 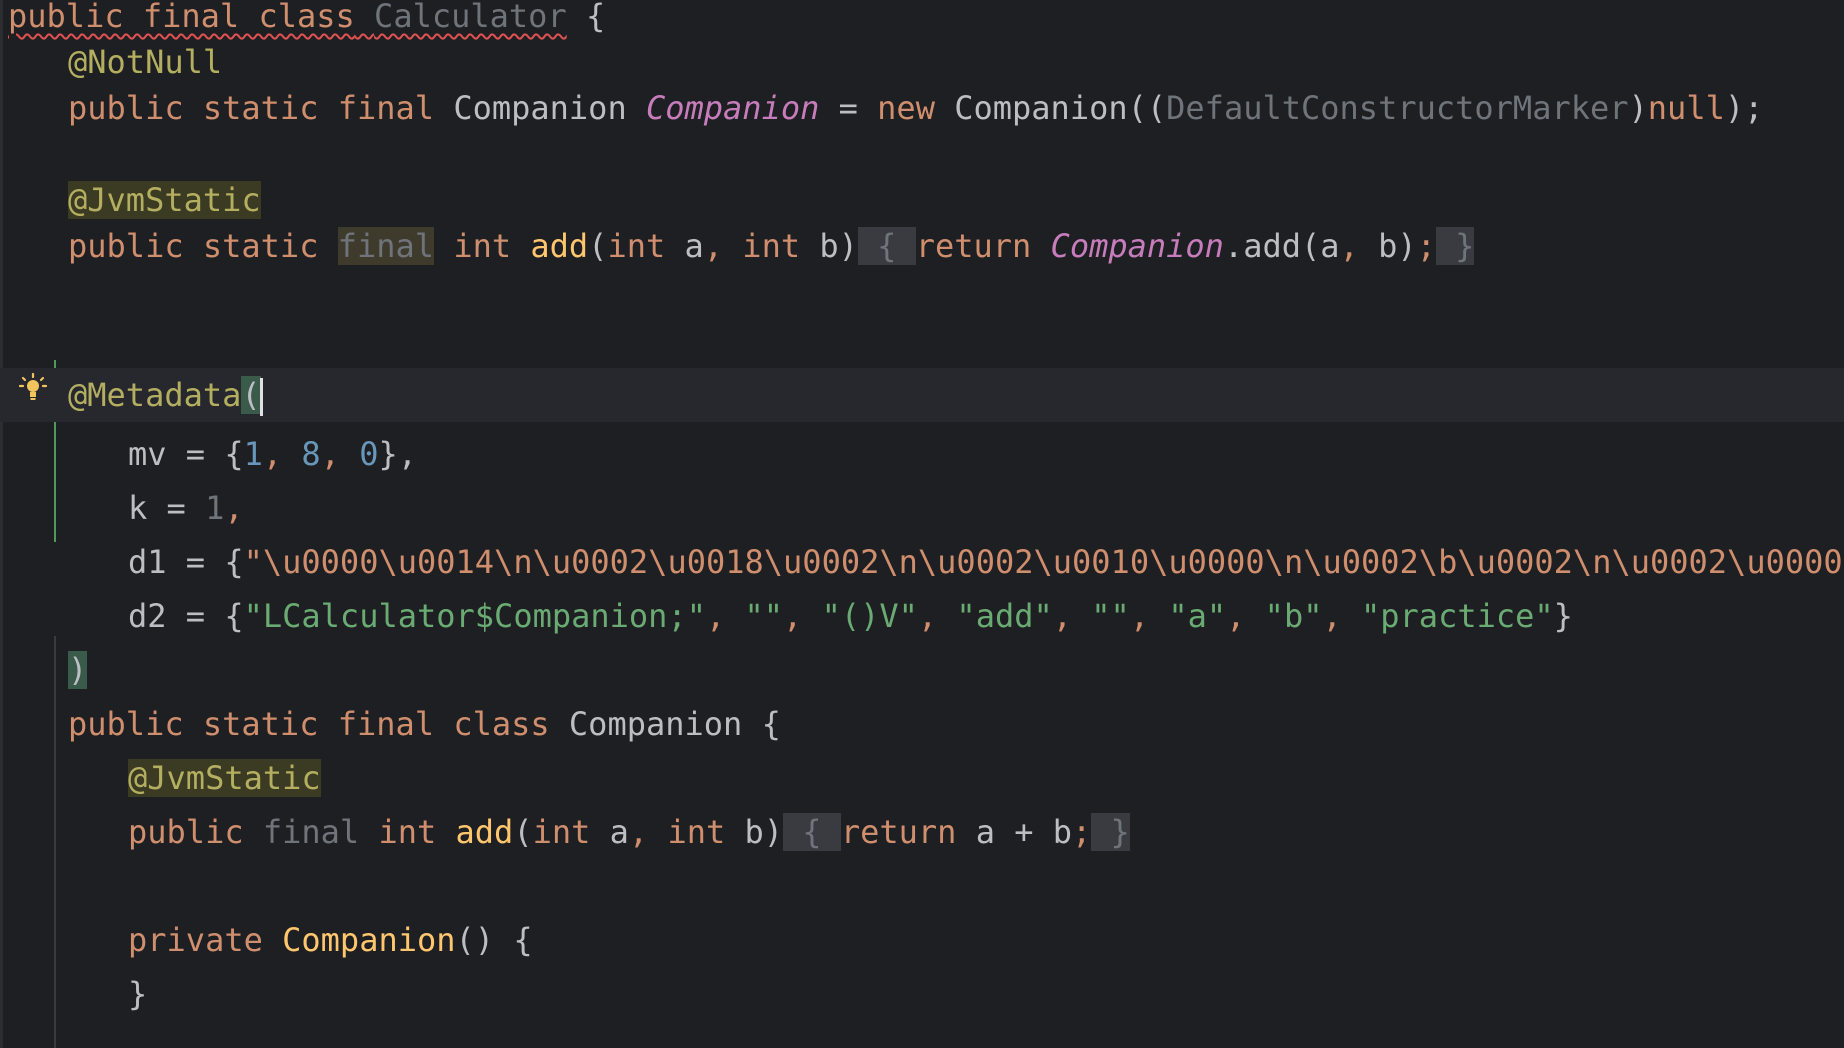 I want to click on modifiers: public static, so click(x=203, y=246).